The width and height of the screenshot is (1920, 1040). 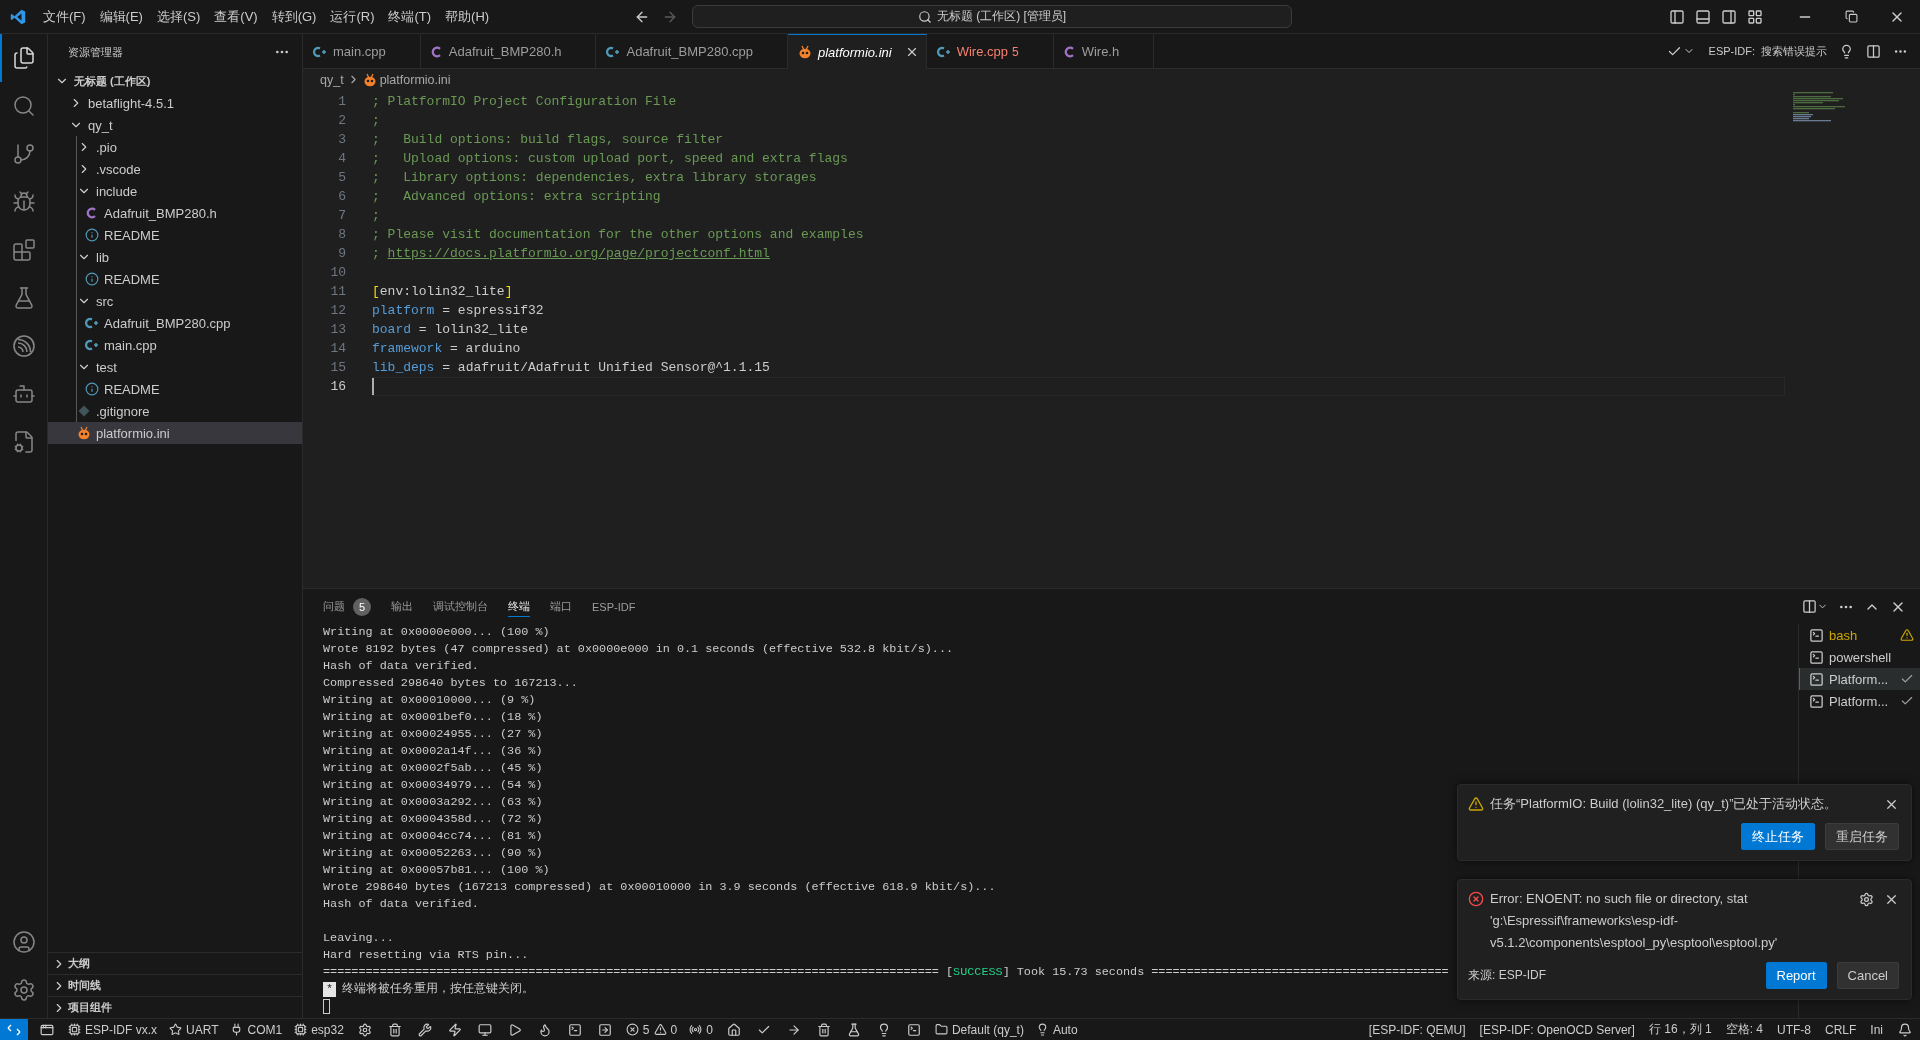 What do you see at coordinates (294, 16) in the screenshot?
I see `menu-item: 转到(G)` at bounding box center [294, 16].